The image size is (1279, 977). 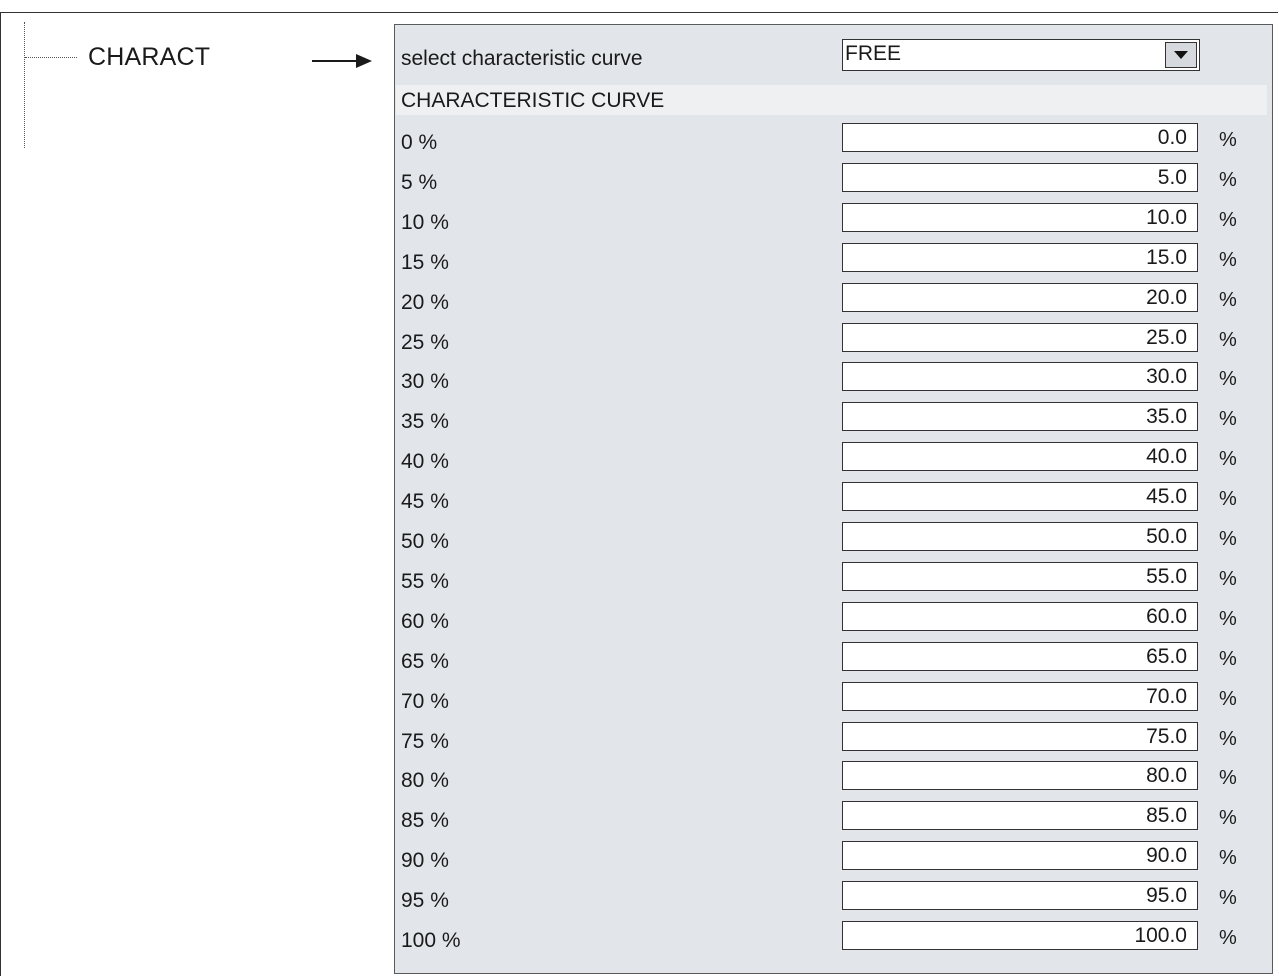 I want to click on tree-node-charact: CHARACT, so click(x=149, y=57).